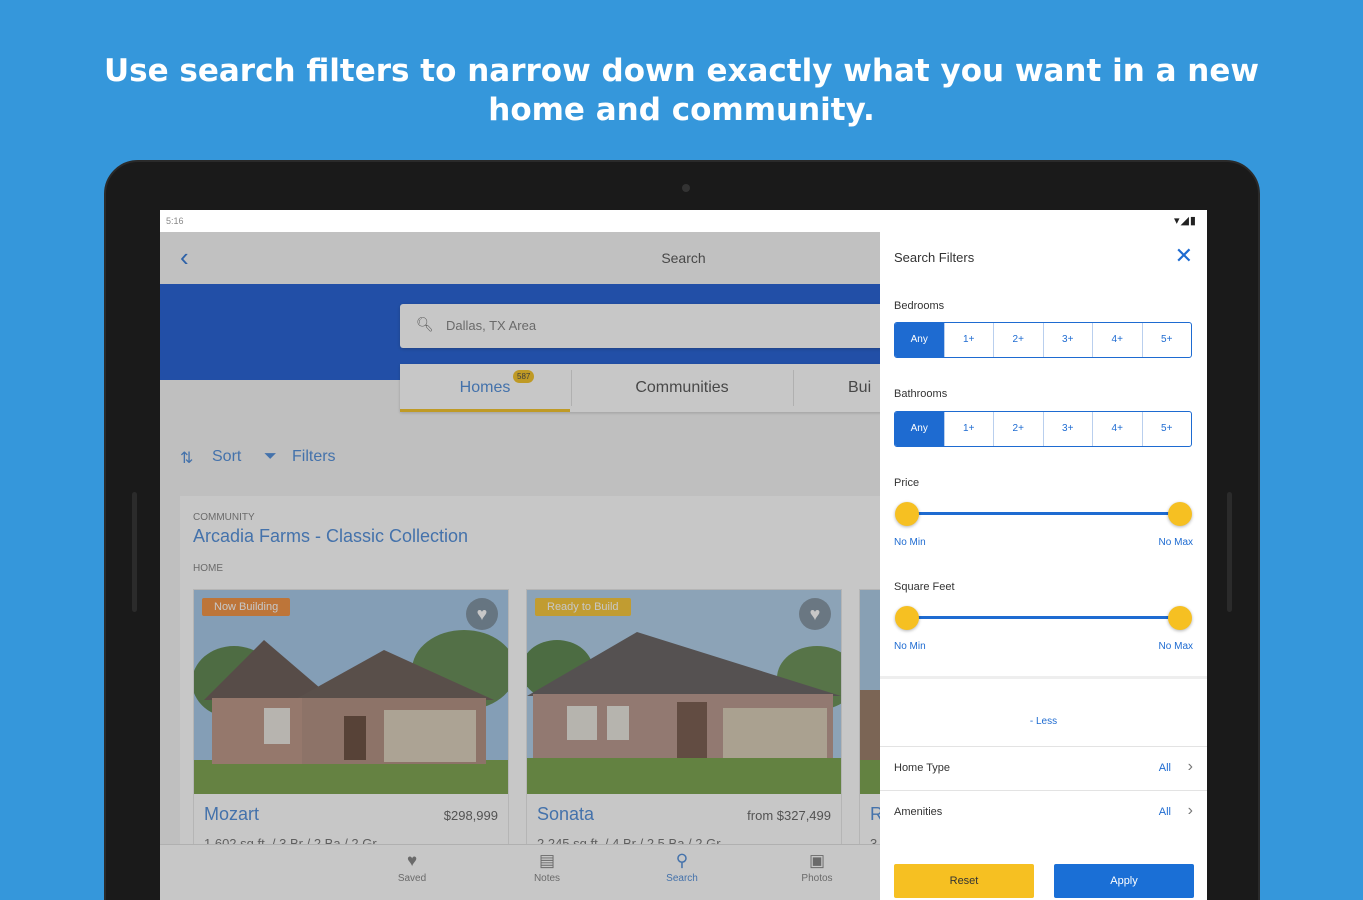 The image size is (1363, 900). What do you see at coordinates (1165, 768) in the screenshot?
I see `home-type-value: All` at bounding box center [1165, 768].